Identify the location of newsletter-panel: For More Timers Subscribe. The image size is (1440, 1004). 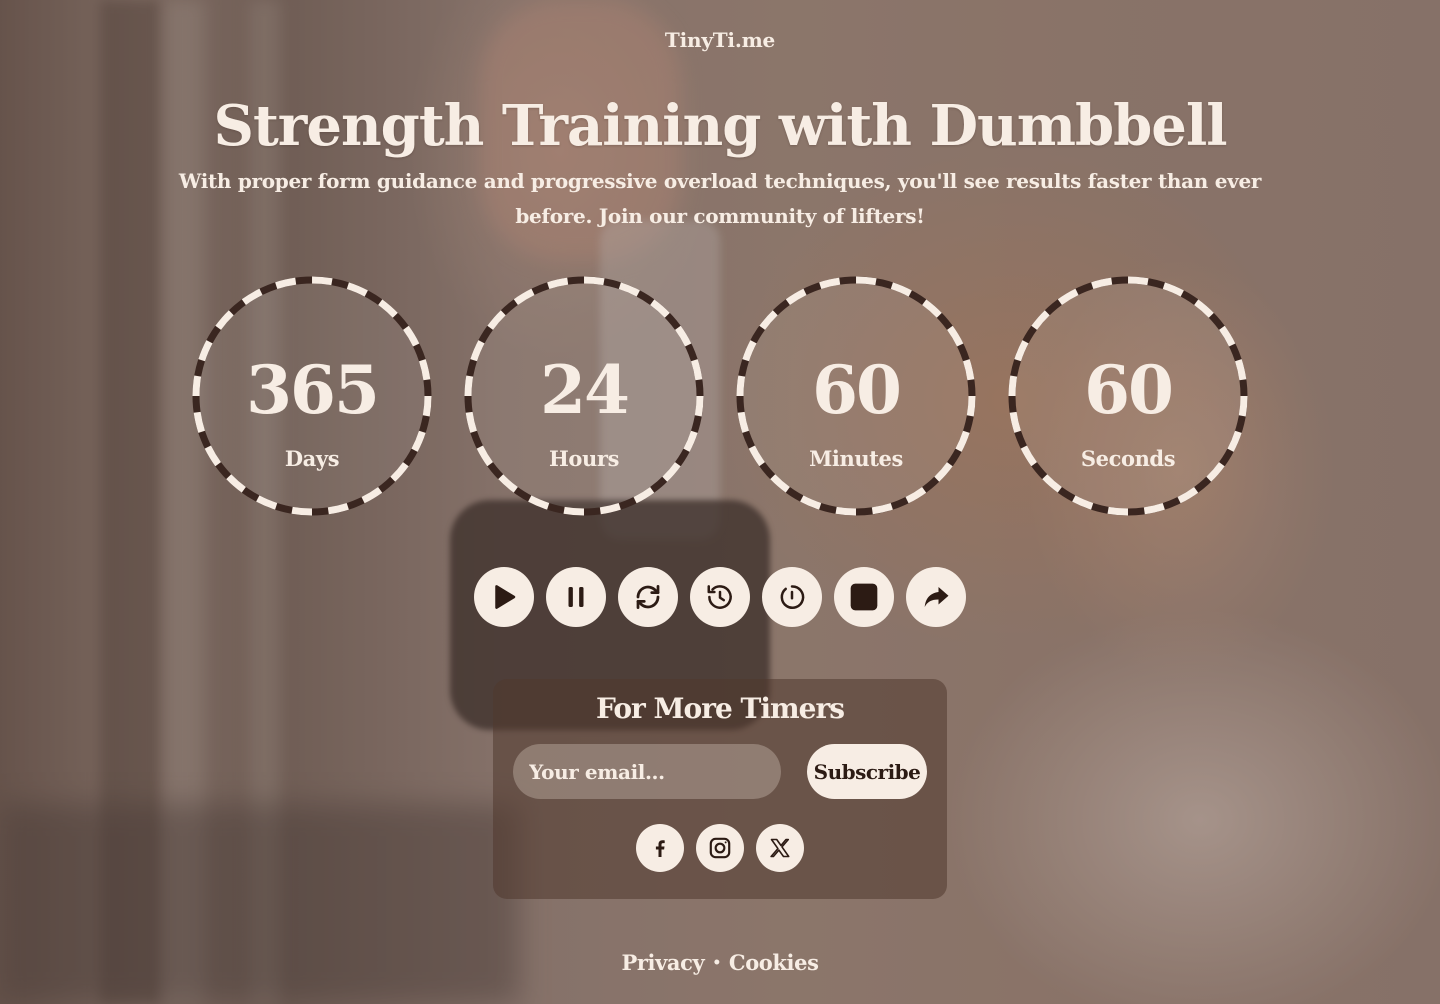
(720, 789).